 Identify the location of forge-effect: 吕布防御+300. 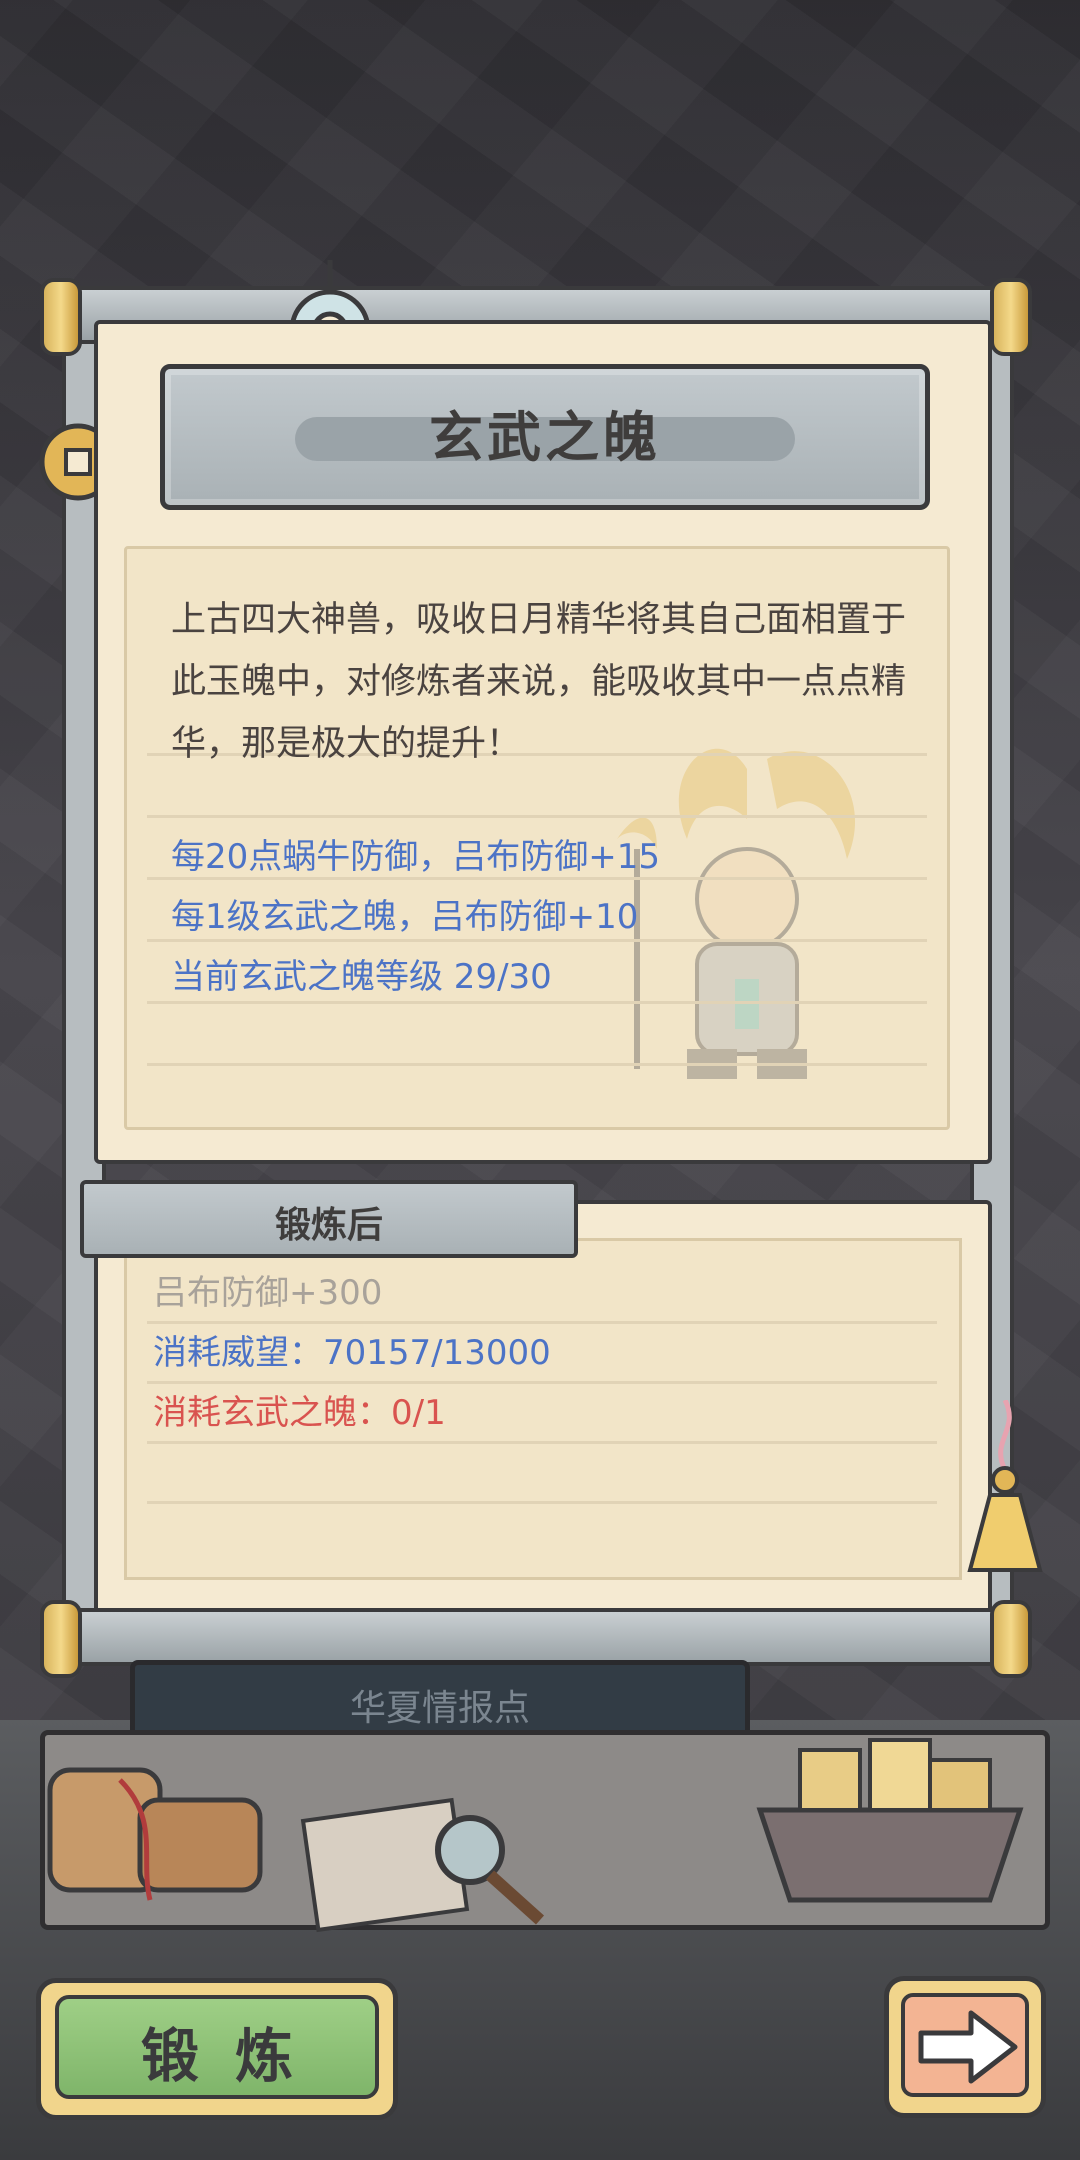
(268, 1293).